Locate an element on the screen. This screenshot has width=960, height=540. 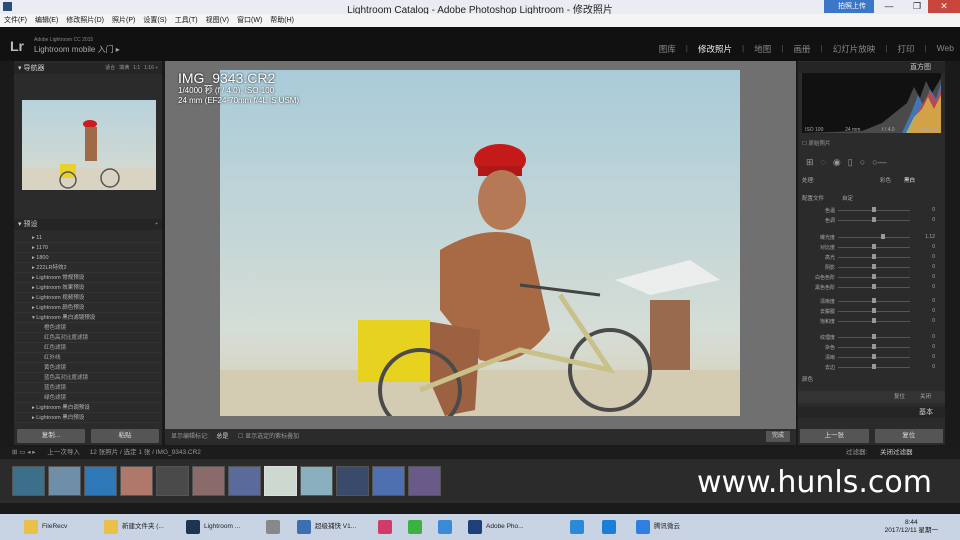
crop-icon: ⊞ is located at coordinates (810, 162).